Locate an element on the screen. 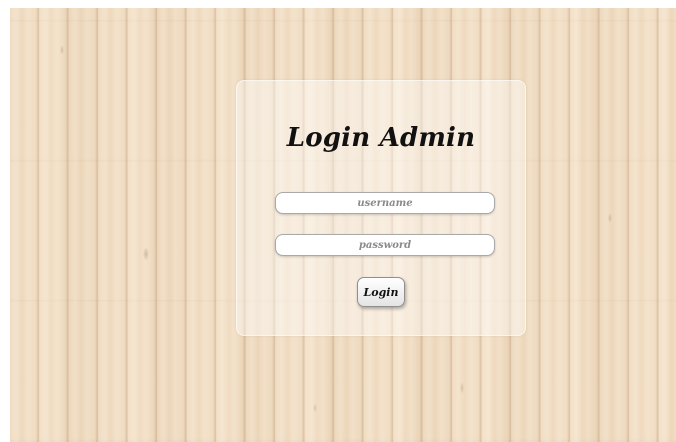 Image resolution: width=676 pixels, height=442 pixels. page-title: Login Admin is located at coordinates (381, 138).